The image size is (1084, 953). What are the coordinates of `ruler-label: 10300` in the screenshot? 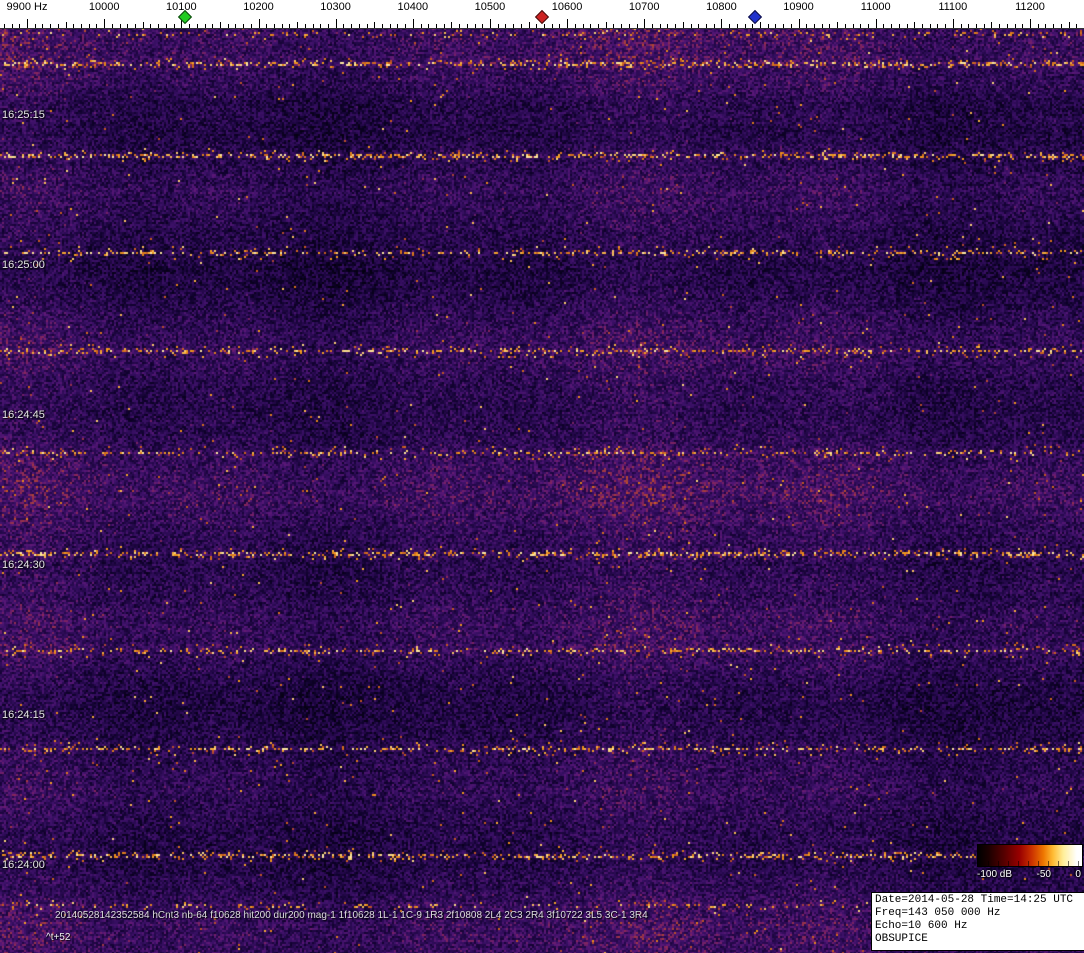 It's located at (335, 7).